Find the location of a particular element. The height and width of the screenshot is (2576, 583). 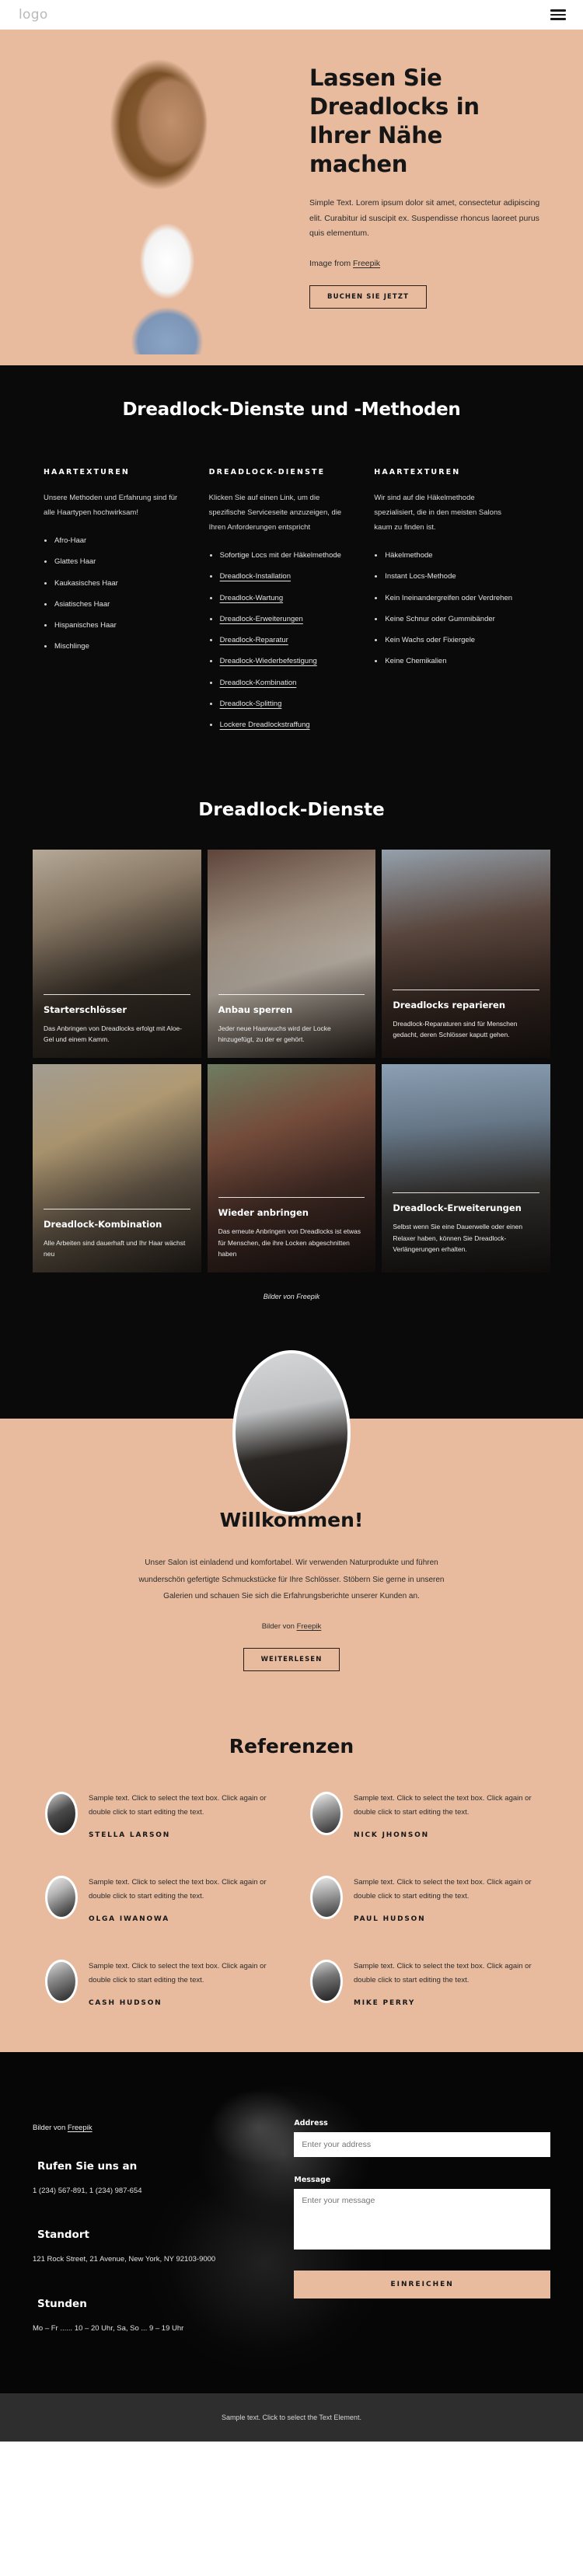

hamburger-menu-icon is located at coordinates (558, 15).